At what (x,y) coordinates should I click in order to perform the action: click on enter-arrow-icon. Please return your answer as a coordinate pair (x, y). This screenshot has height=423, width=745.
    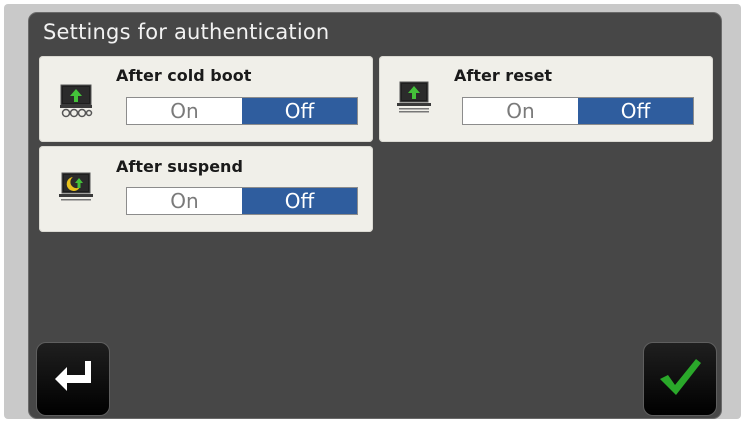
    Looking at the image, I should click on (73, 379).